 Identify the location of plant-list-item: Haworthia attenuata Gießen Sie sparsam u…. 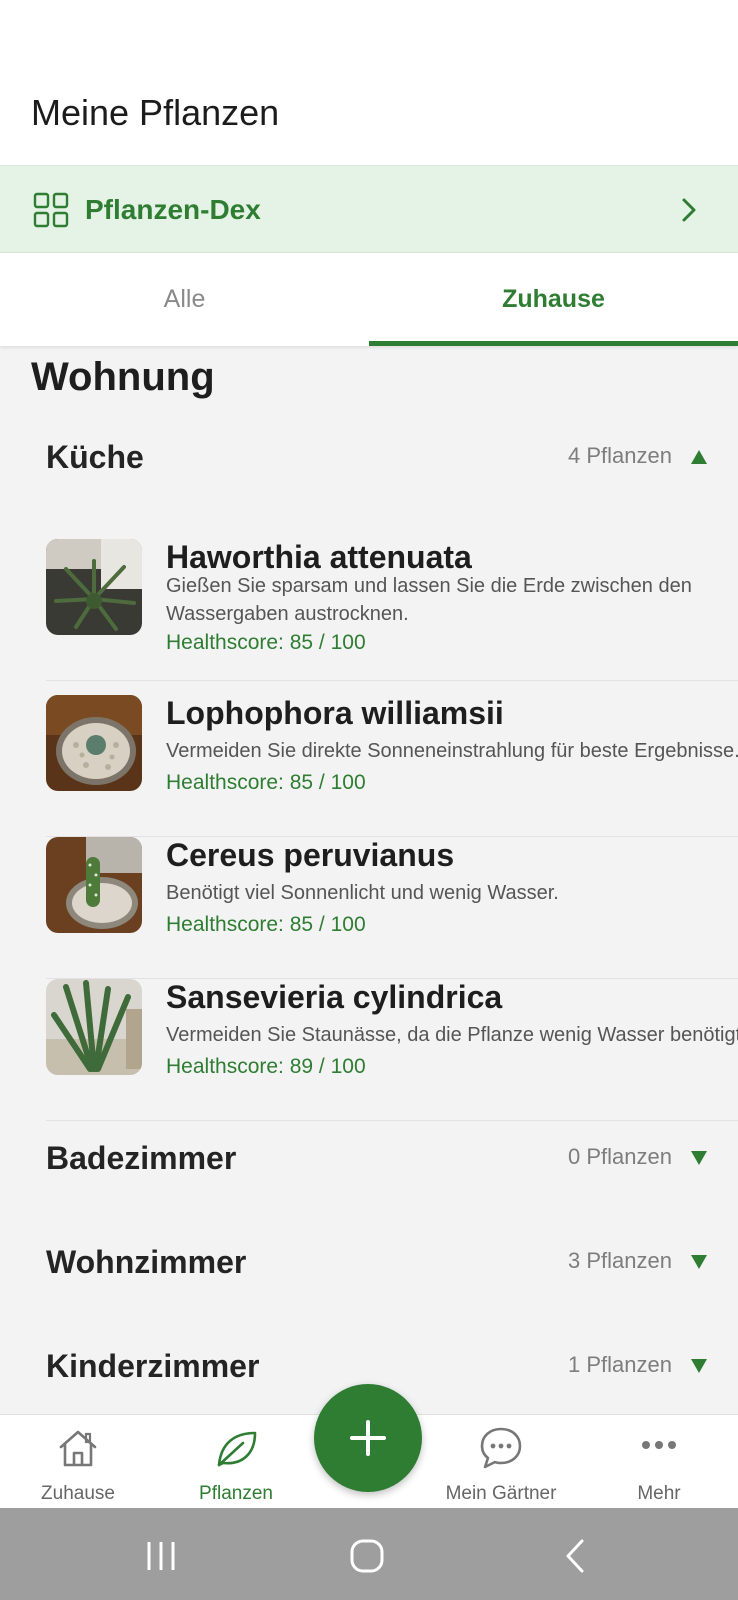
(392, 610).